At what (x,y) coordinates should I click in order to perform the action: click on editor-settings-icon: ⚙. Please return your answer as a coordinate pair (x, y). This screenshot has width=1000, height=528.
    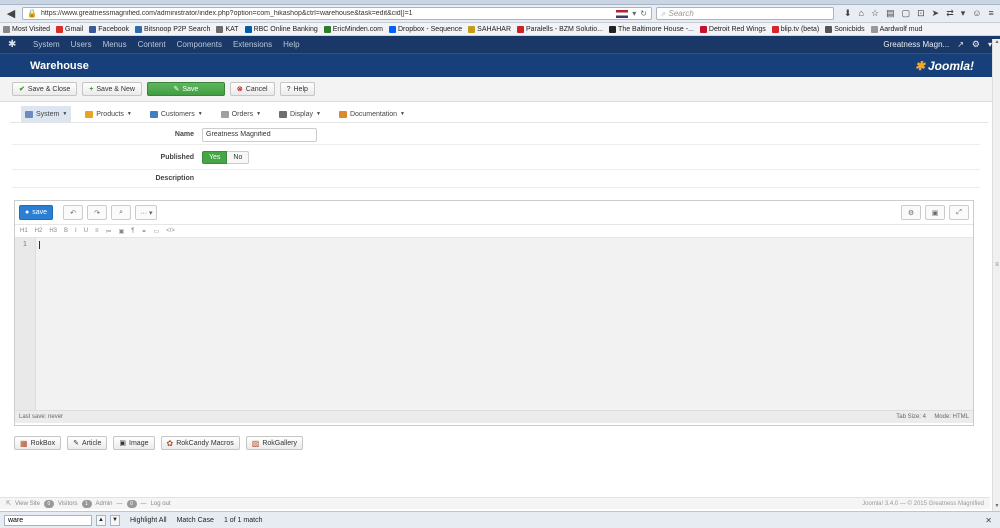
    Looking at the image, I should click on (911, 212).